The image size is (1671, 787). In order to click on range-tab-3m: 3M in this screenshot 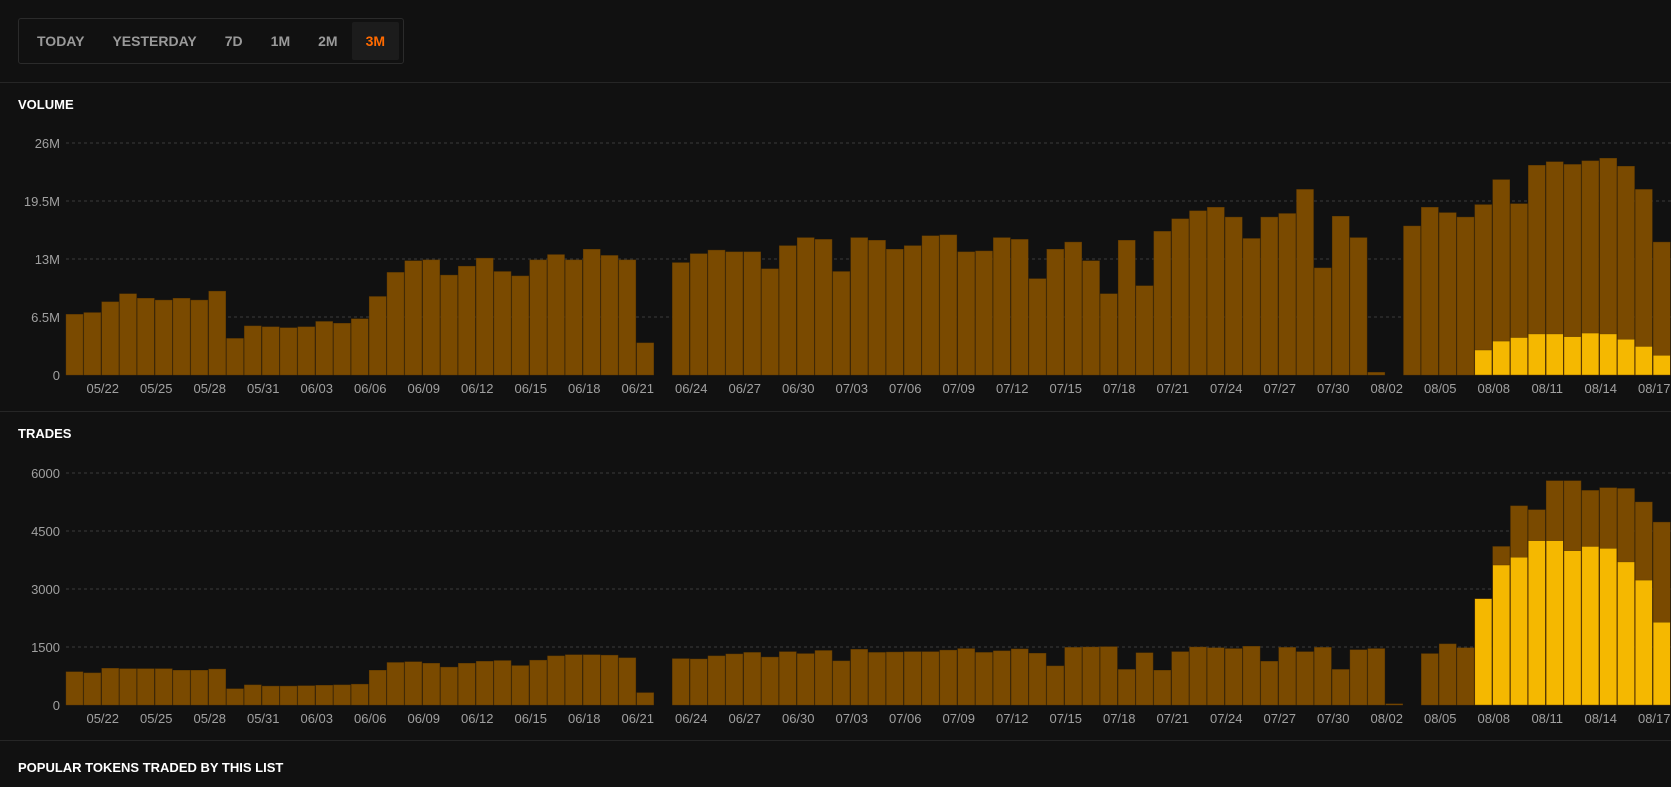, I will do `click(375, 41)`.